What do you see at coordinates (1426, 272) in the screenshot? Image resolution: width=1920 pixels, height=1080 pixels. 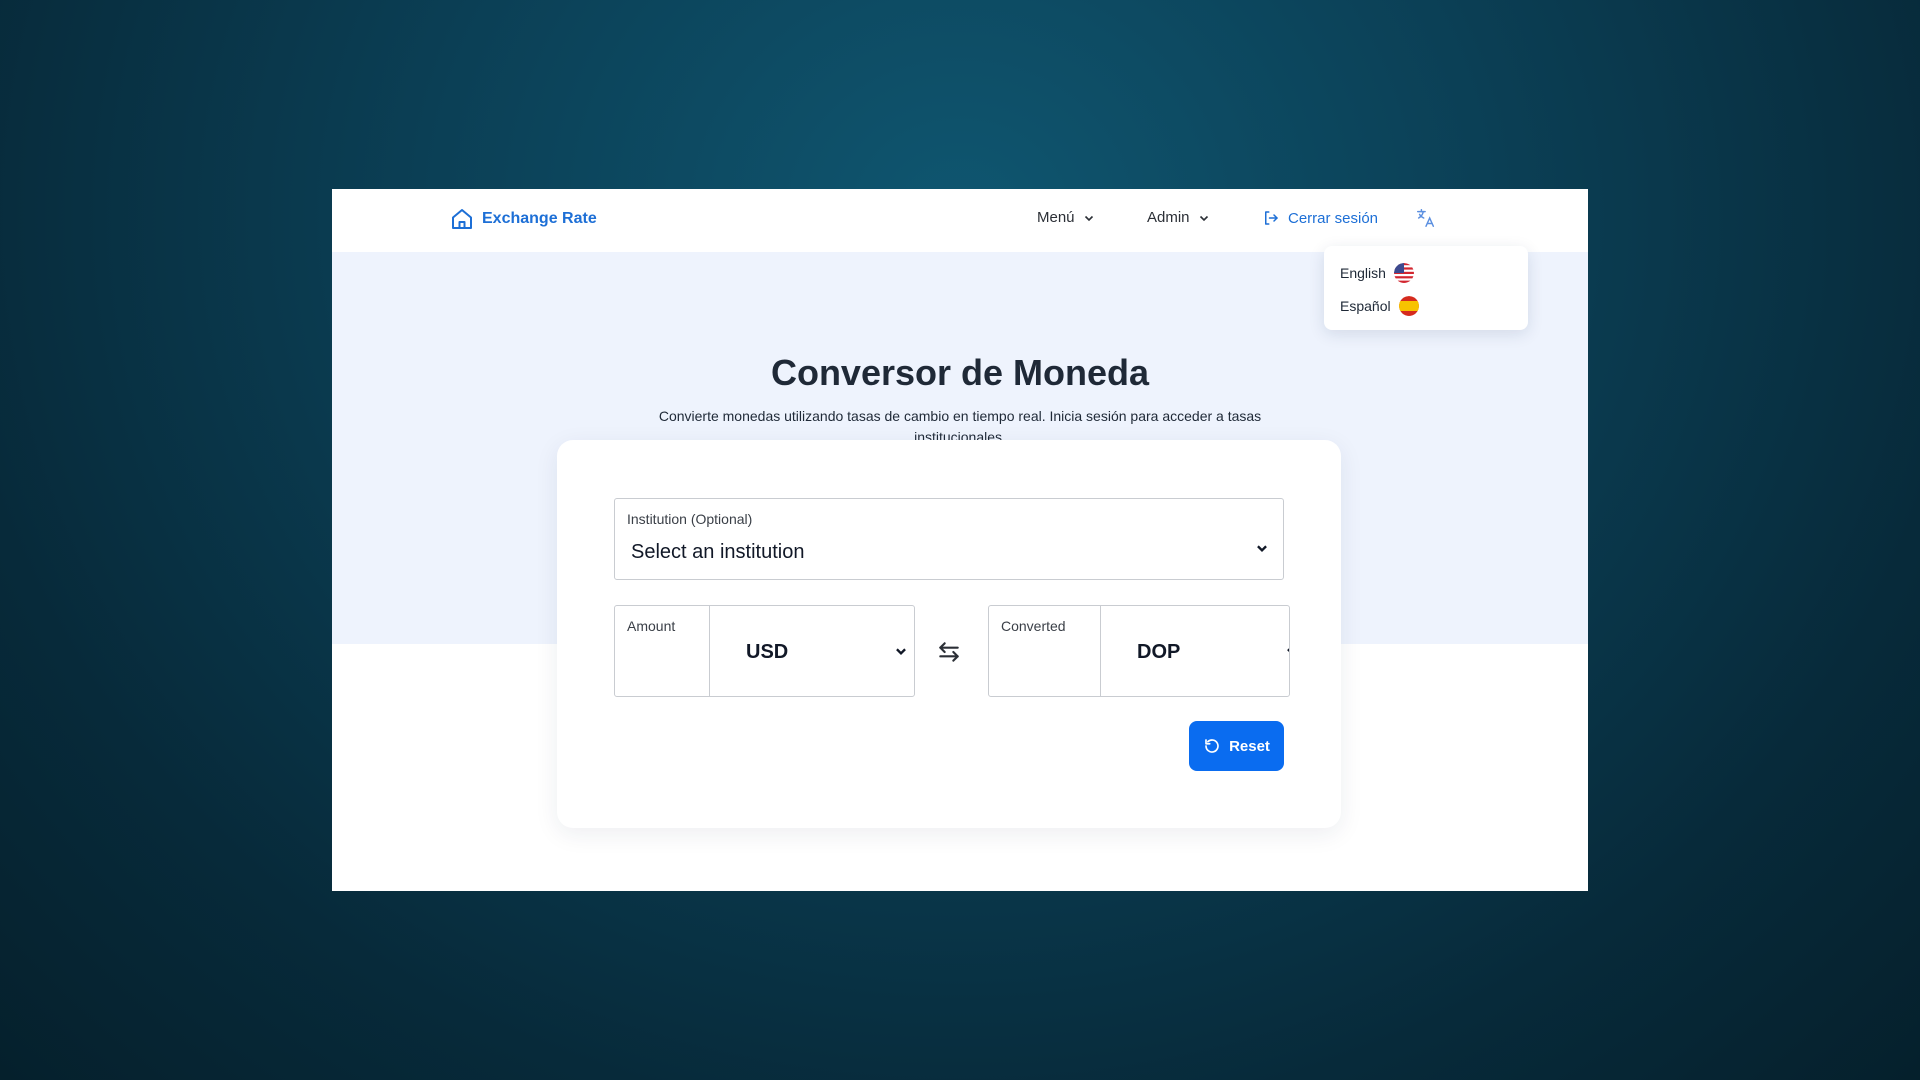 I see `language-option-english: English` at bounding box center [1426, 272].